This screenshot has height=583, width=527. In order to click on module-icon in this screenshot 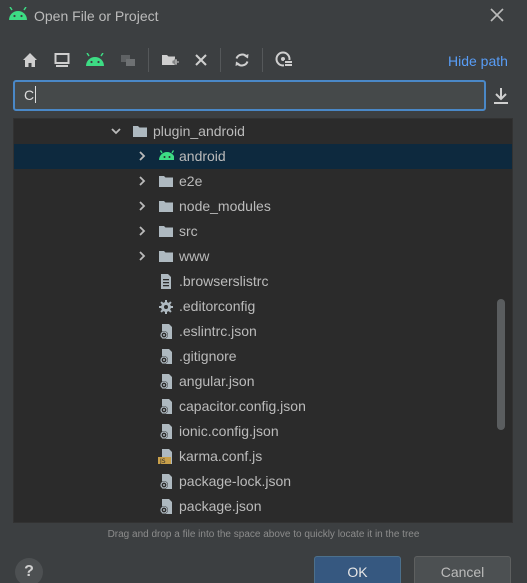, I will do `click(128, 60)`.